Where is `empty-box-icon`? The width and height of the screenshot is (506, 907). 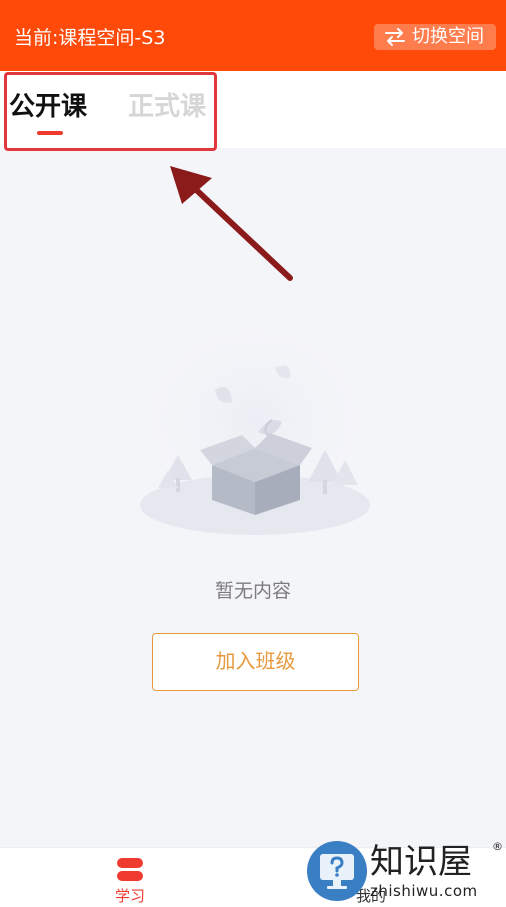 empty-box-icon is located at coordinates (255, 430).